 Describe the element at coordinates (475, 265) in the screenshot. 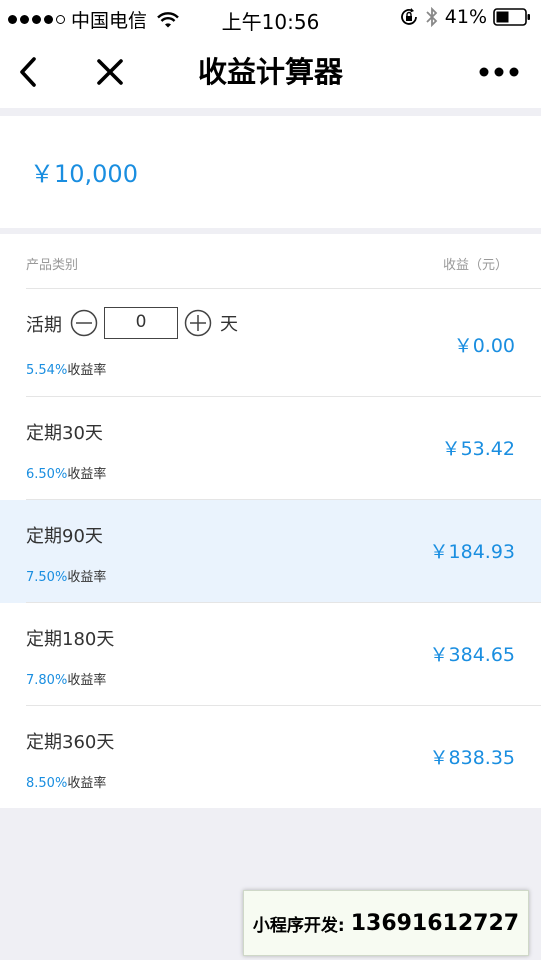

I see `header-income: 收益（元）` at that location.